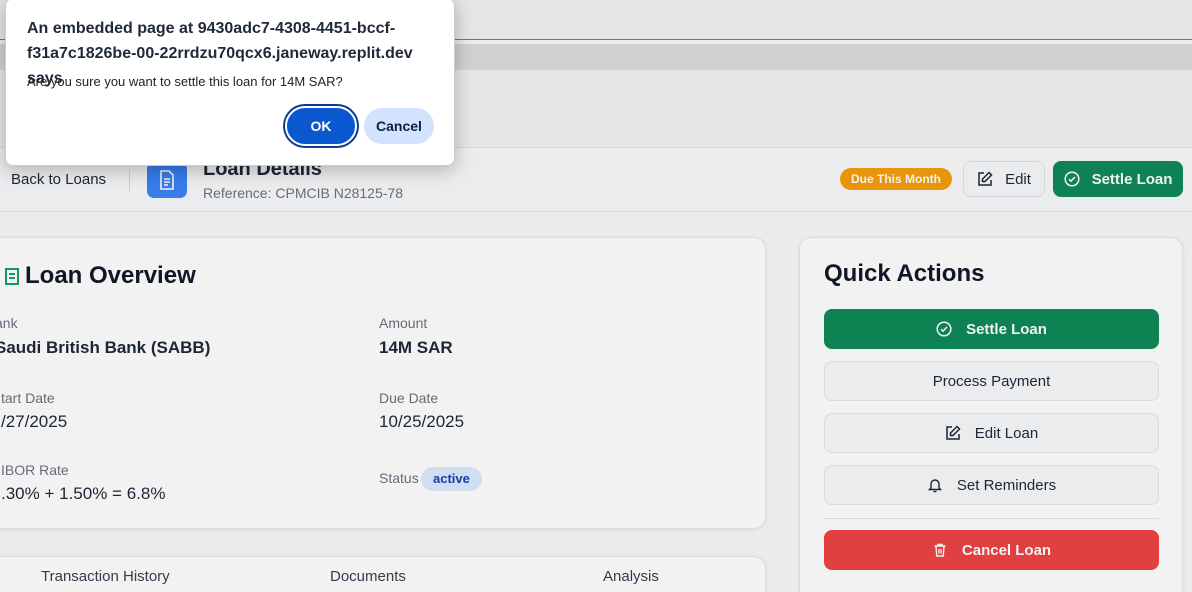  I want to click on cancel-button: Cancel, so click(399, 126).